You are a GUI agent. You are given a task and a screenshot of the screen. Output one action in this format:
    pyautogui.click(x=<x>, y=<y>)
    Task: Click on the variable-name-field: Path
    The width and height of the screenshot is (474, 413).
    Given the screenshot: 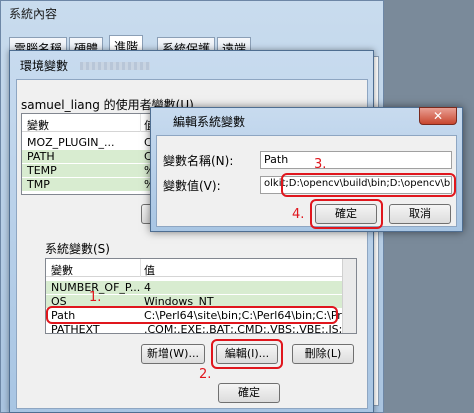 What is the action you would take?
    pyautogui.click(x=356, y=160)
    